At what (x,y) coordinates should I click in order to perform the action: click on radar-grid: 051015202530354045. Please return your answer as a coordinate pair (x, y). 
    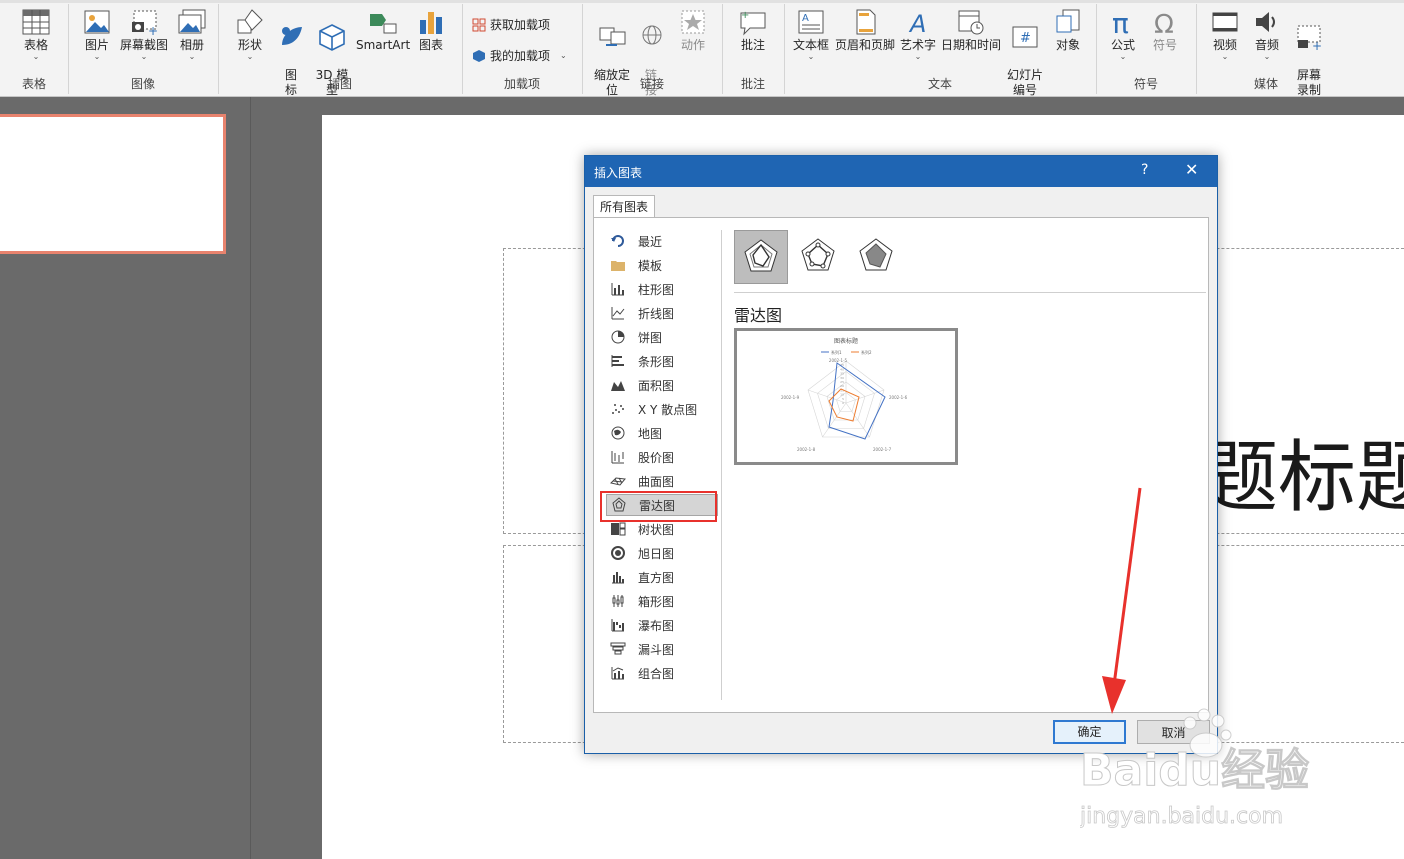
    Looking at the image, I should click on (846, 399).